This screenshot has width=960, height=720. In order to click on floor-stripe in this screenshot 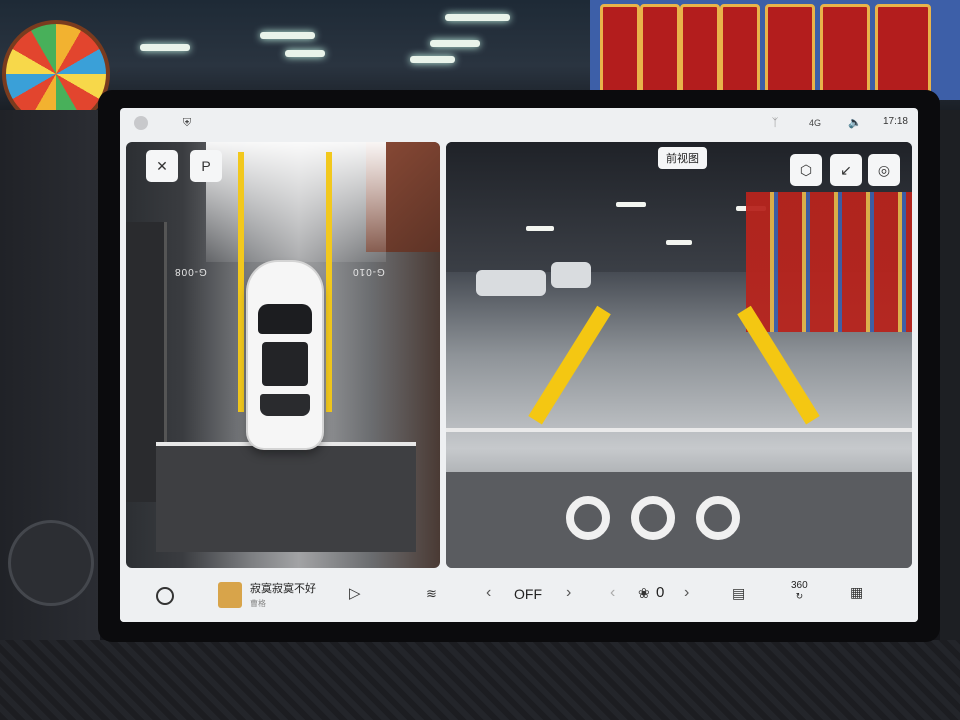, I will do `click(679, 430)`.